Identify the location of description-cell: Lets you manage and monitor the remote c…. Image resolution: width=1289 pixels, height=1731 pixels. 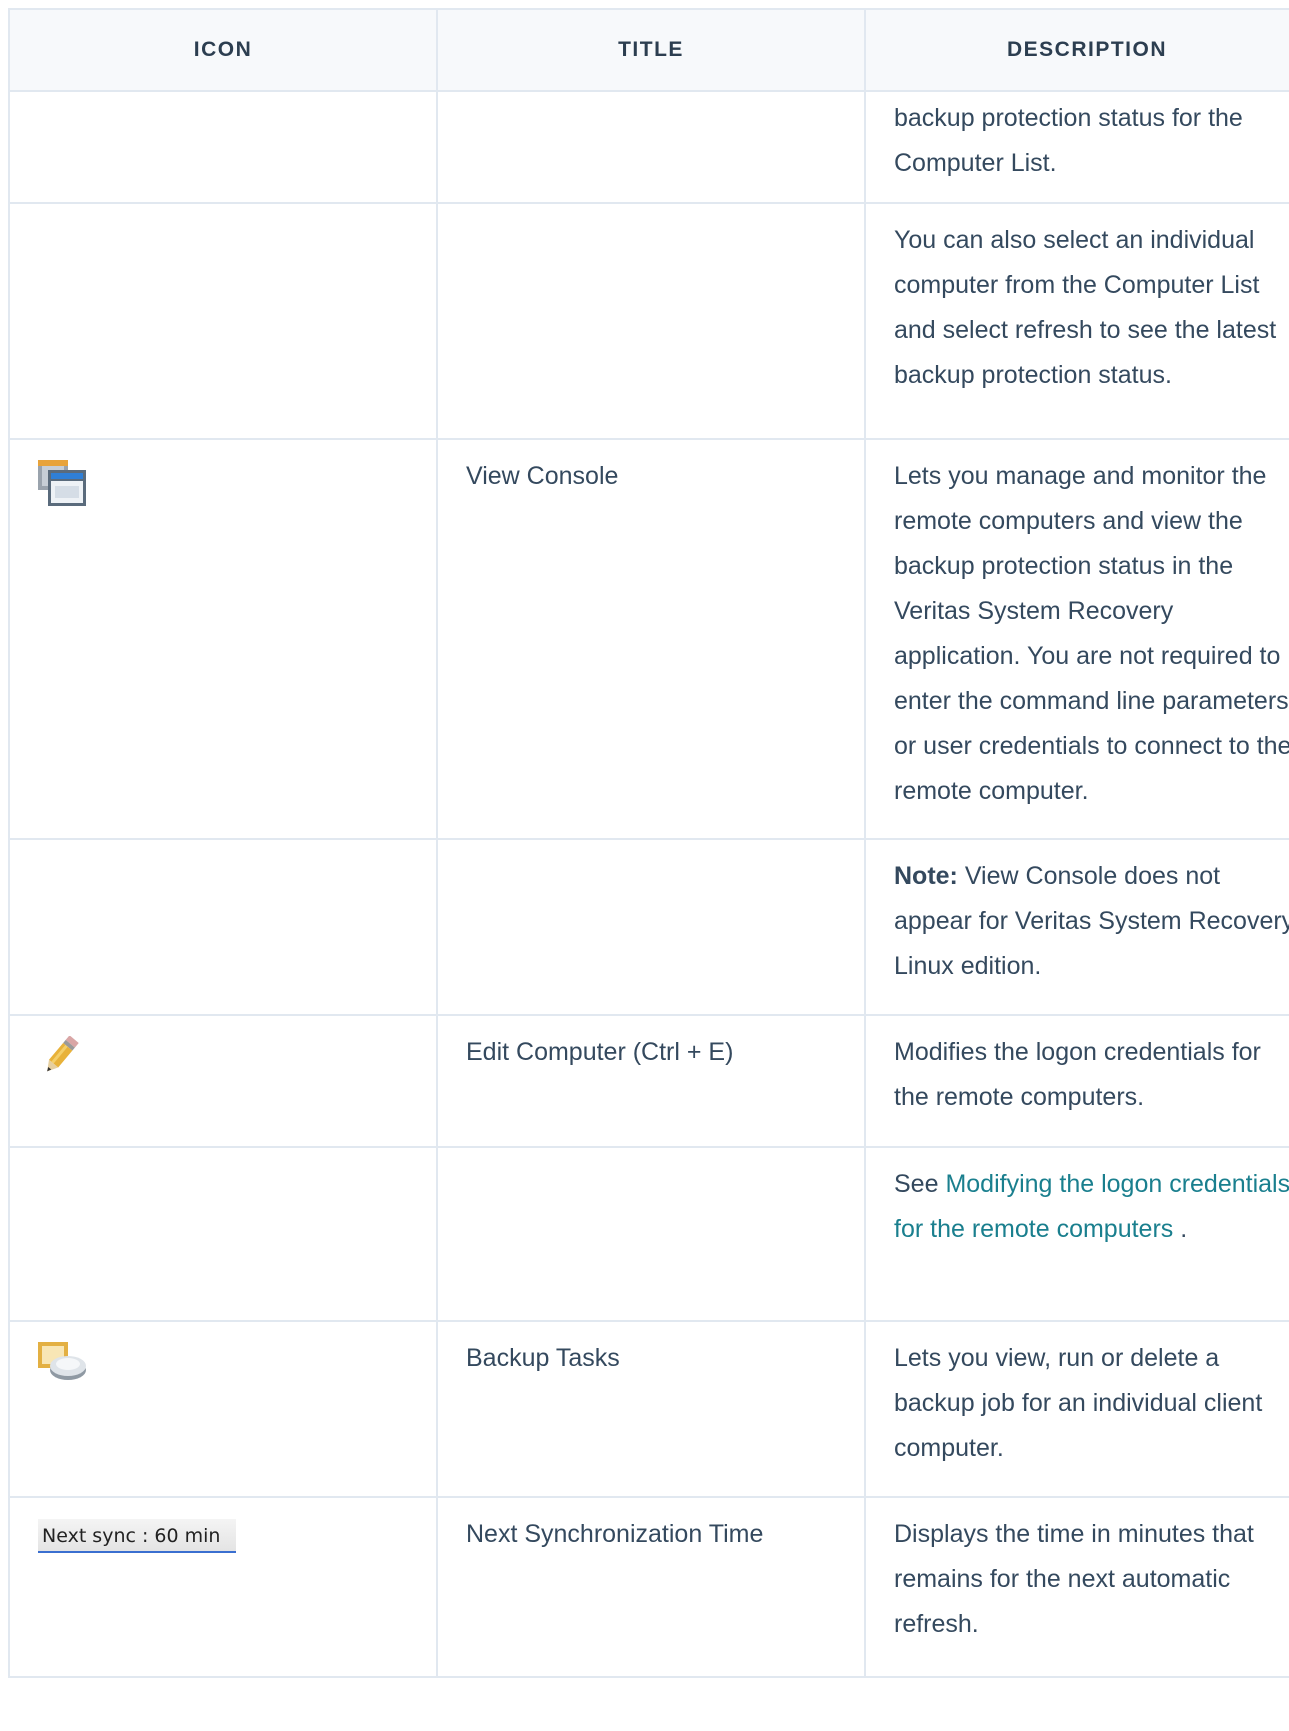
(1076, 639).